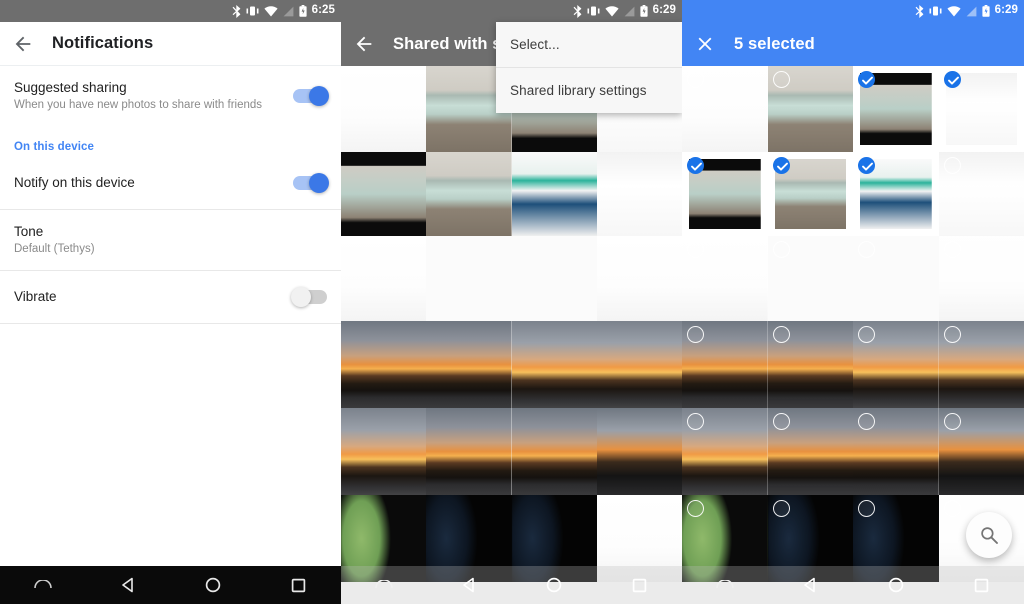 The height and width of the screenshot is (604, 1024). Describe the element at coordinates (170, 297) in the screenshot. I see `setting-row-vibrate: Vibrate` at that location.